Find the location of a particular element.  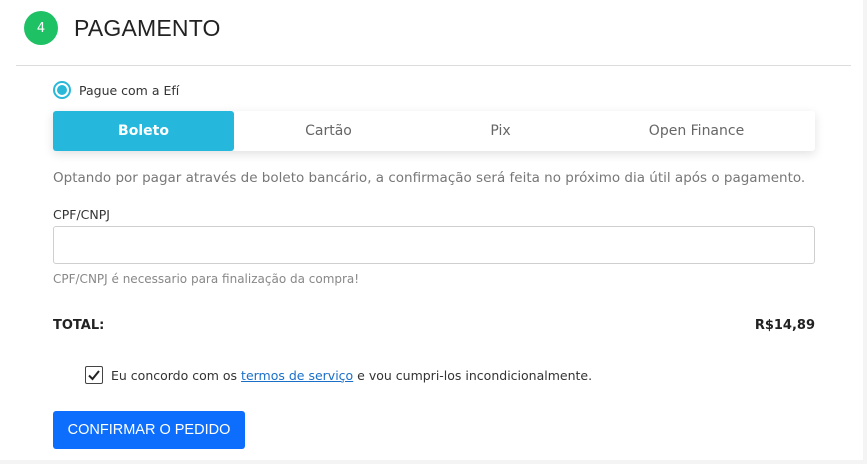

total-value: R$14,89 is located at coordinates (784, 325).